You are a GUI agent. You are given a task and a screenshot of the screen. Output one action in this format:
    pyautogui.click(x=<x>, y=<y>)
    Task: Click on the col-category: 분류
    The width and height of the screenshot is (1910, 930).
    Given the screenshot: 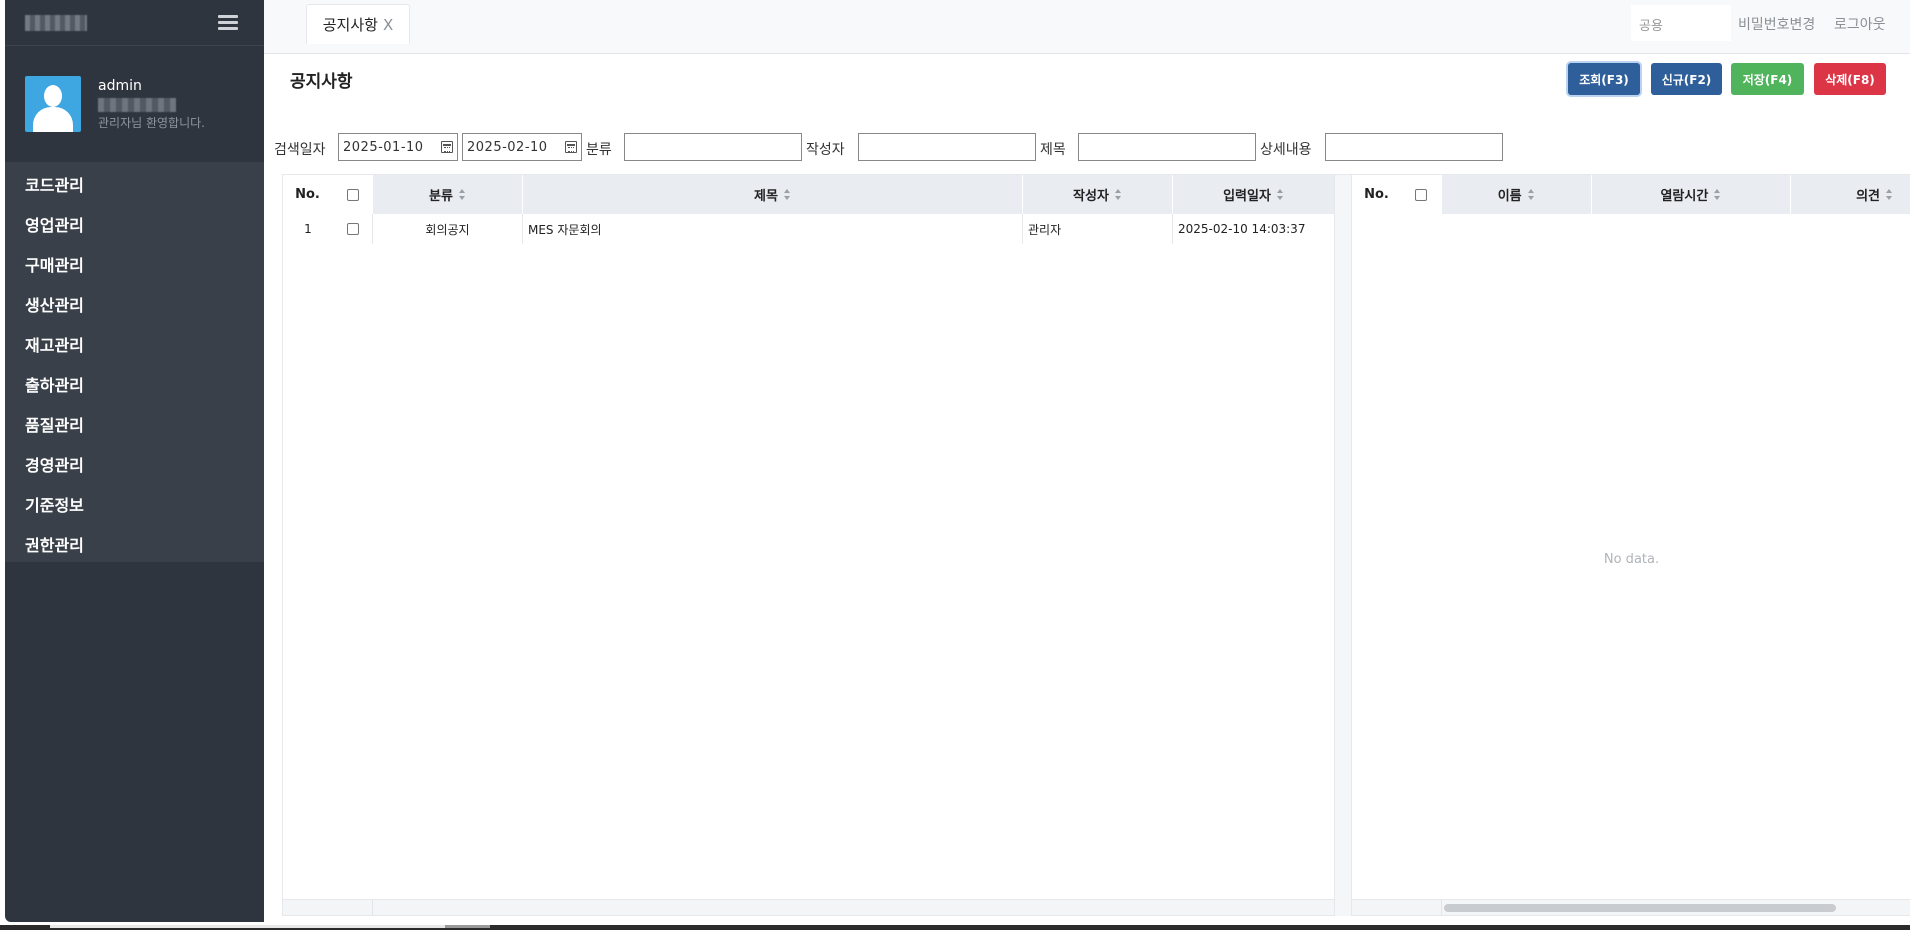 What is the action you would take?
    pyautogui.click(x=448, y=194)
    